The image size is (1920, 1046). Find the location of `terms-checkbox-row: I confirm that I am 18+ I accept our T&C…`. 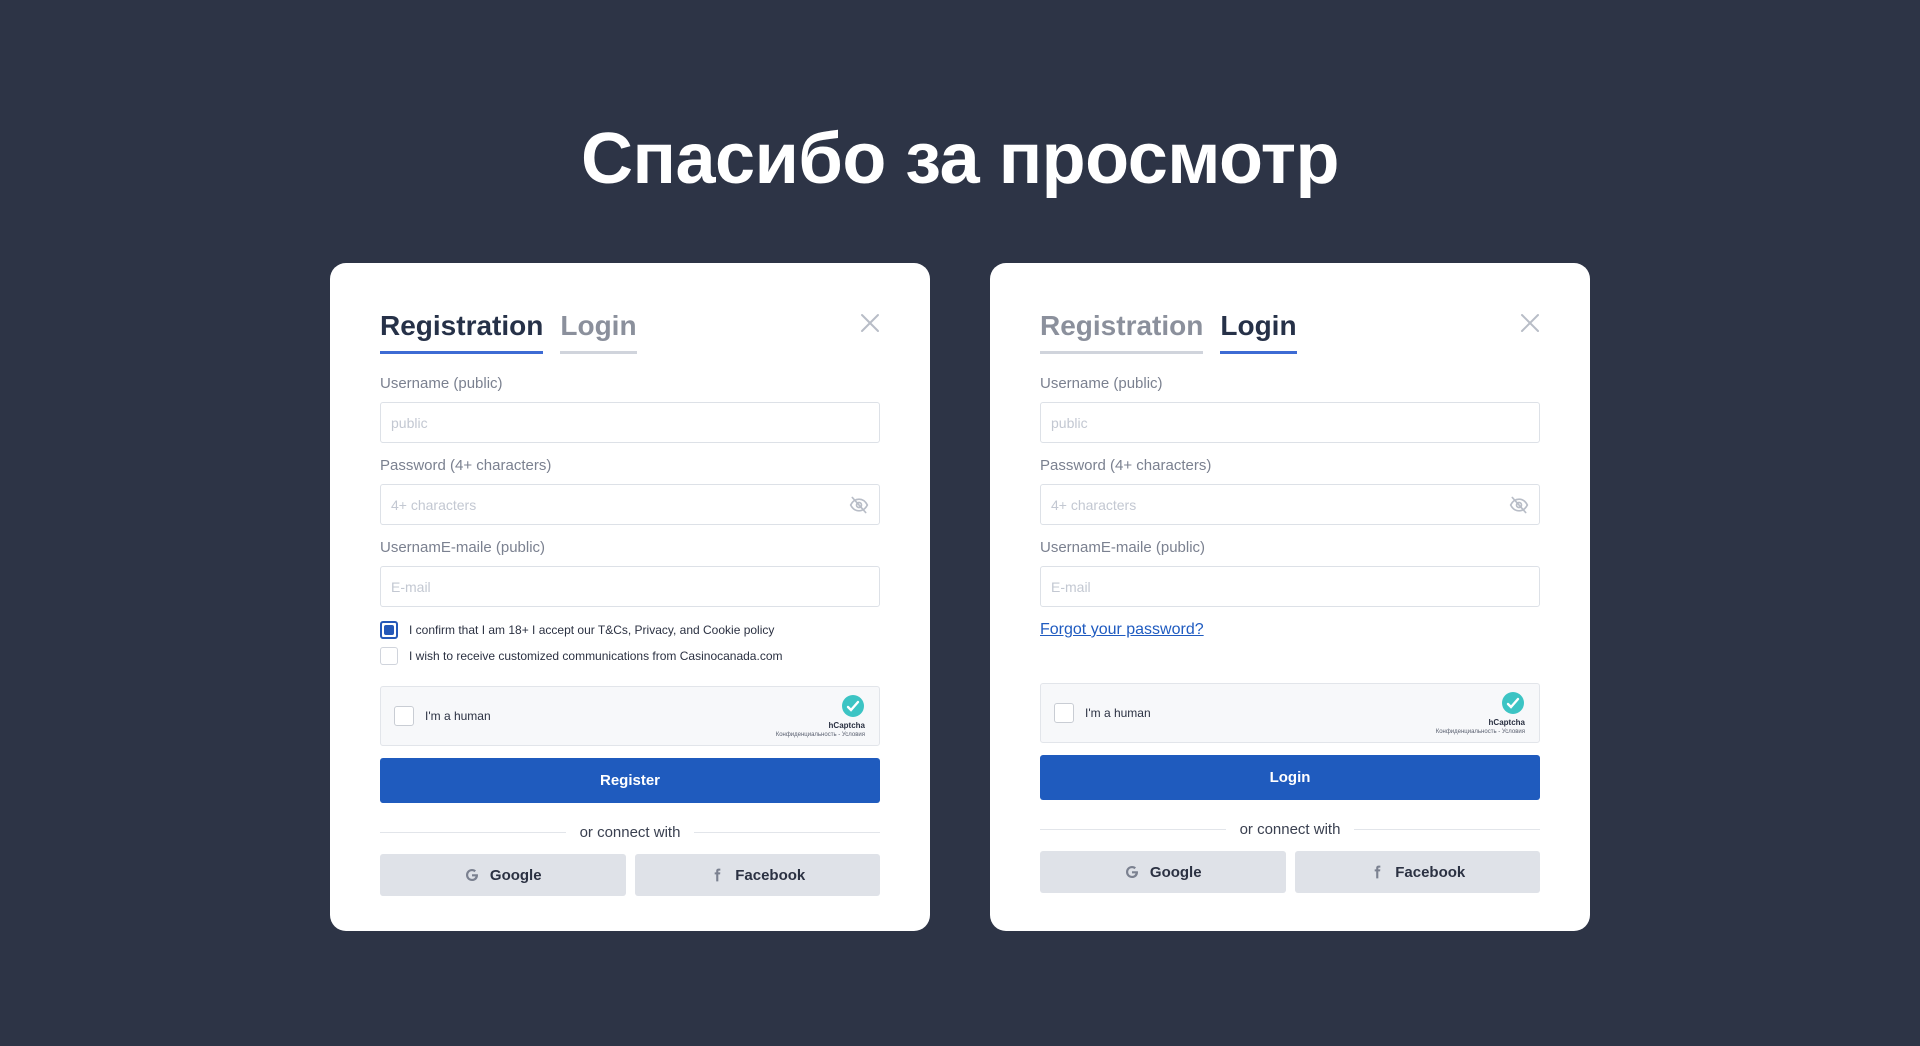

terms-checkbox-row: I confirm that I am 18+ I accept our T&C… is located at coordinates (630, 630).